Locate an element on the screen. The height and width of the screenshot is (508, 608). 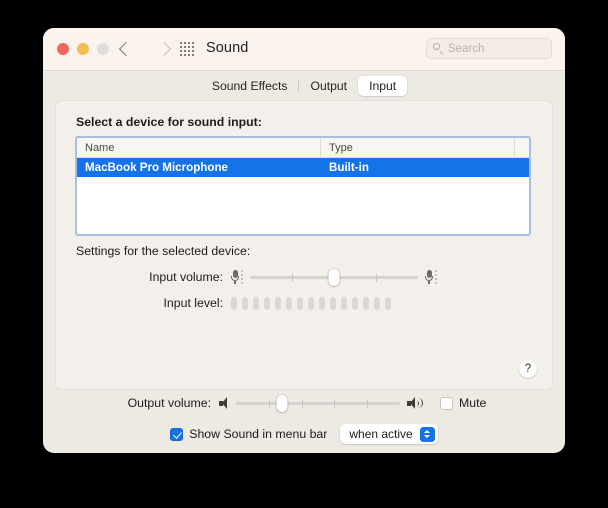
menu-bar-row: Show Sound in menu bar when active is located at coordinates (304, 434).